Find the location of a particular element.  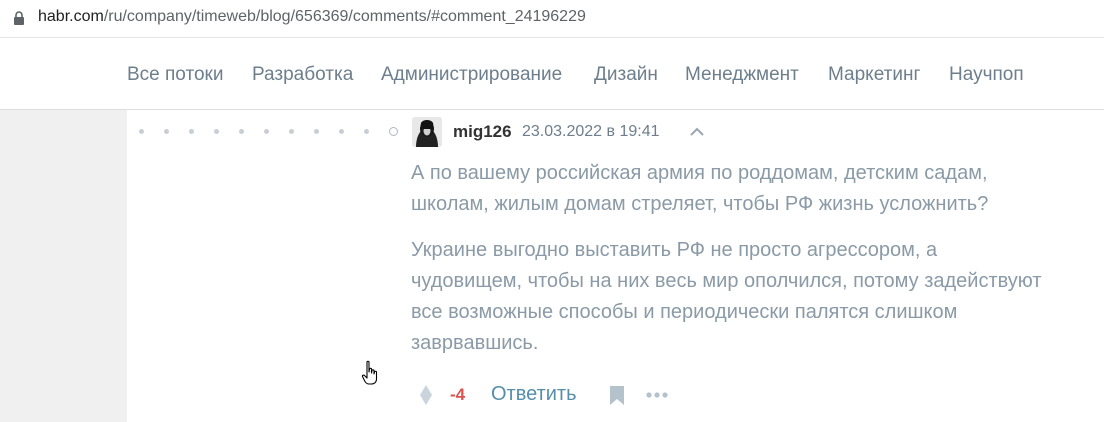

avatar-image is located at coordinates (427, 132).